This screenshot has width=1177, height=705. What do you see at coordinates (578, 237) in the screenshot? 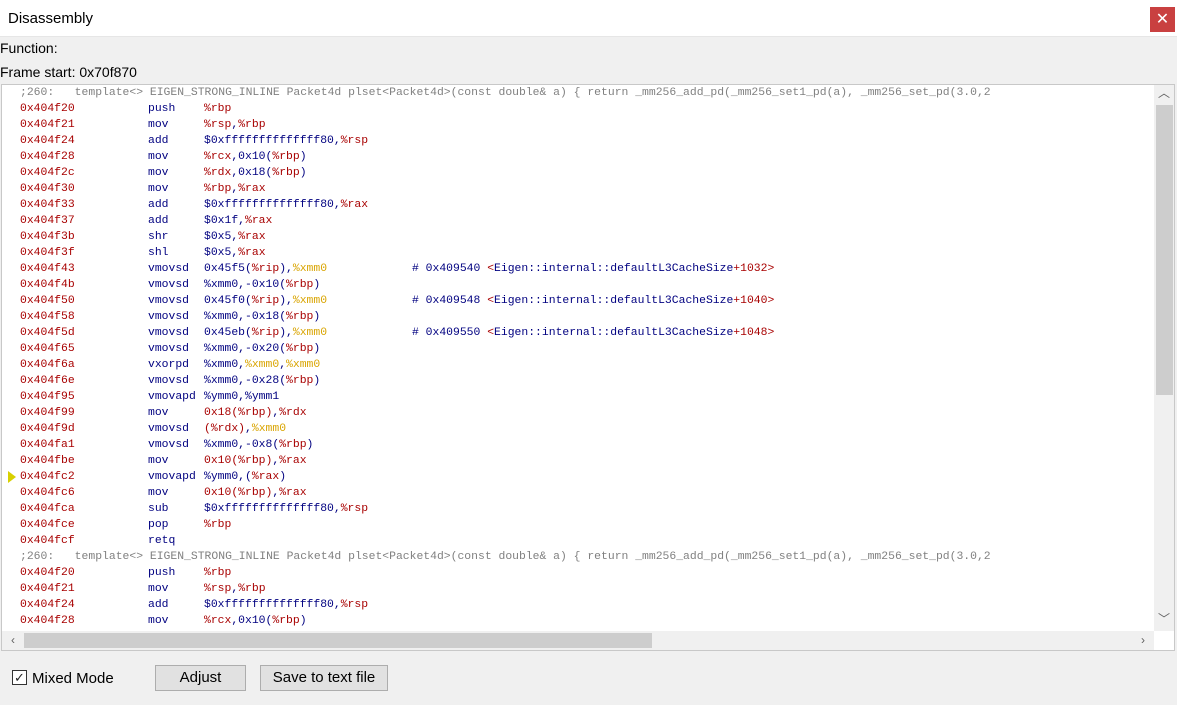
I see `instruction-line: 0x404f3b shr $0x5,%rax` at bounding box center [578, 237].